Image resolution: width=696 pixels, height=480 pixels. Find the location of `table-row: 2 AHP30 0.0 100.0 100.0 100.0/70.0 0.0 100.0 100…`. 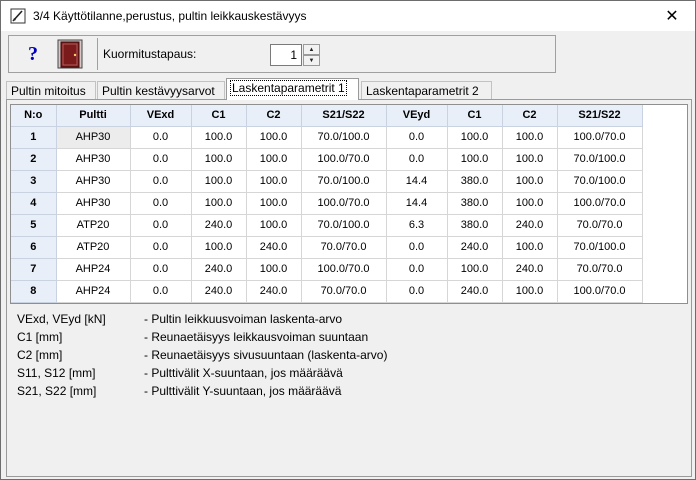

table-row: 2 AHP30 0.0 100.0 100.0 100.0/70.0 0.0 100.0 100… is located at coordinates (327, 159).